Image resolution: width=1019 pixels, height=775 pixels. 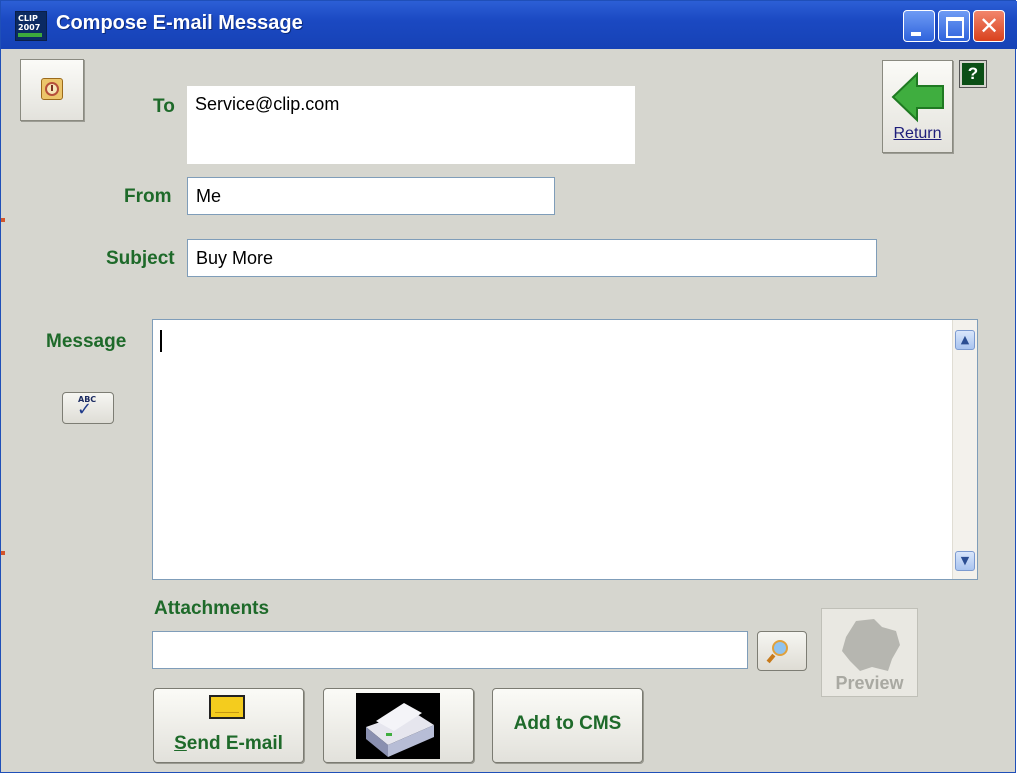 I want to click on map-preview-icon, so click(x=871, y=645).